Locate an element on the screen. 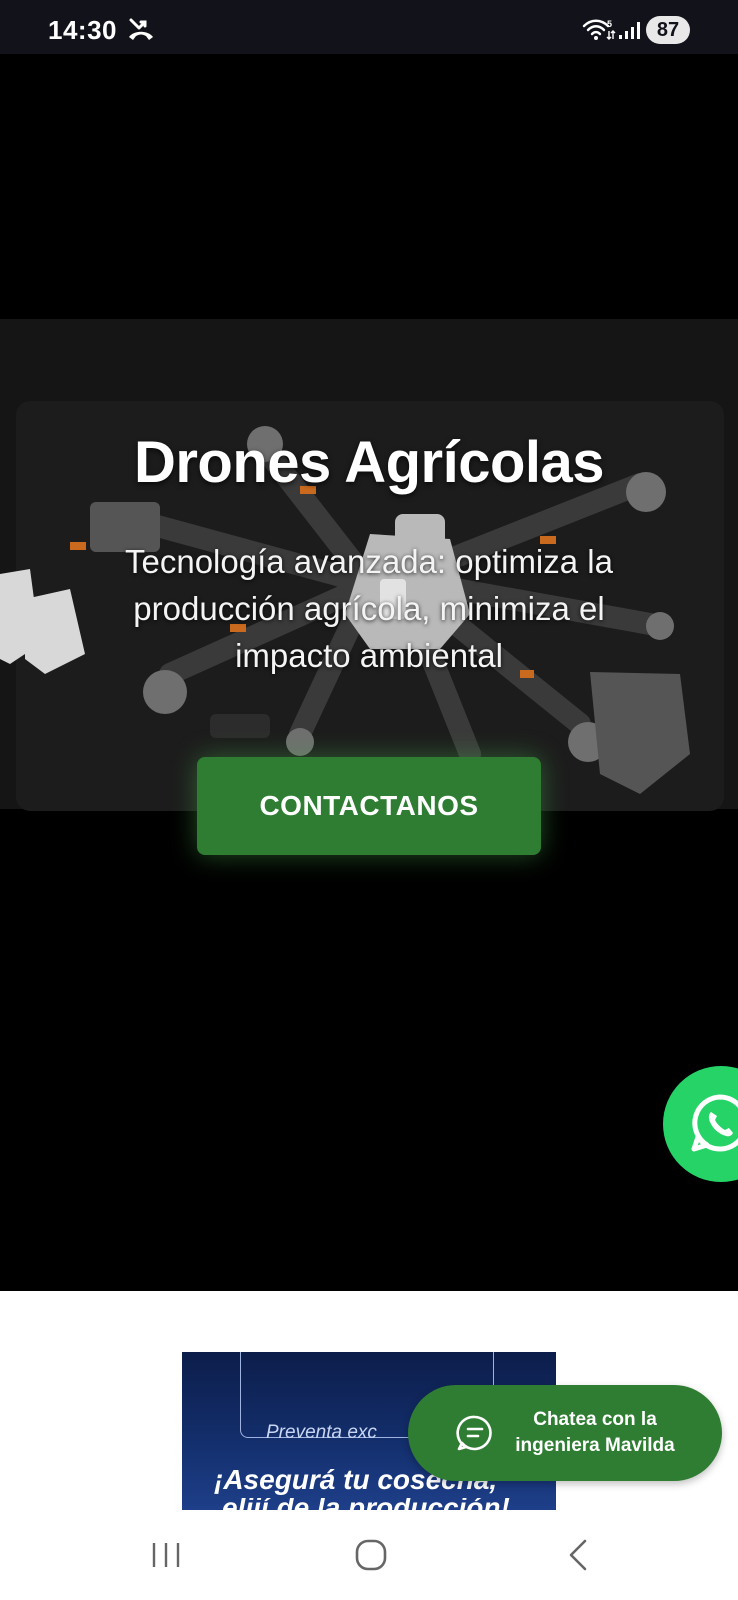  hero-title: Drones Agrícolas is located at coordinates (369, 462).